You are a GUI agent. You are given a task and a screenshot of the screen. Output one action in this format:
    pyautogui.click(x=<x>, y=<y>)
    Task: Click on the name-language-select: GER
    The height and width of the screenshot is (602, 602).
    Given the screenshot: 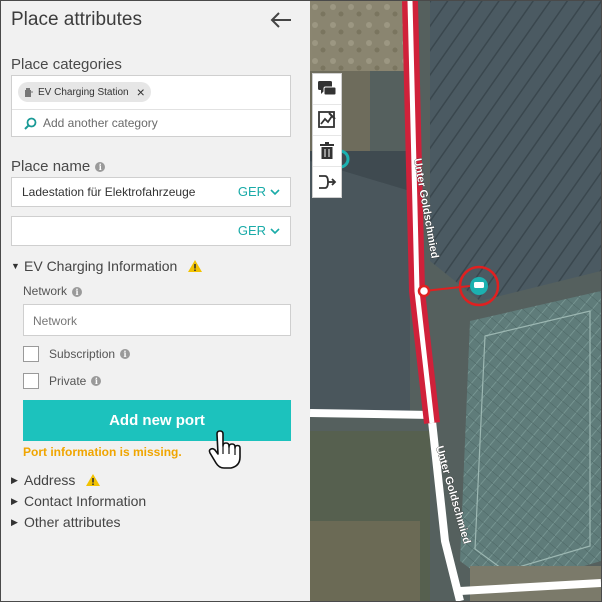 What is the action you would take?
    pyautogui.click(x=259, y=191)
    